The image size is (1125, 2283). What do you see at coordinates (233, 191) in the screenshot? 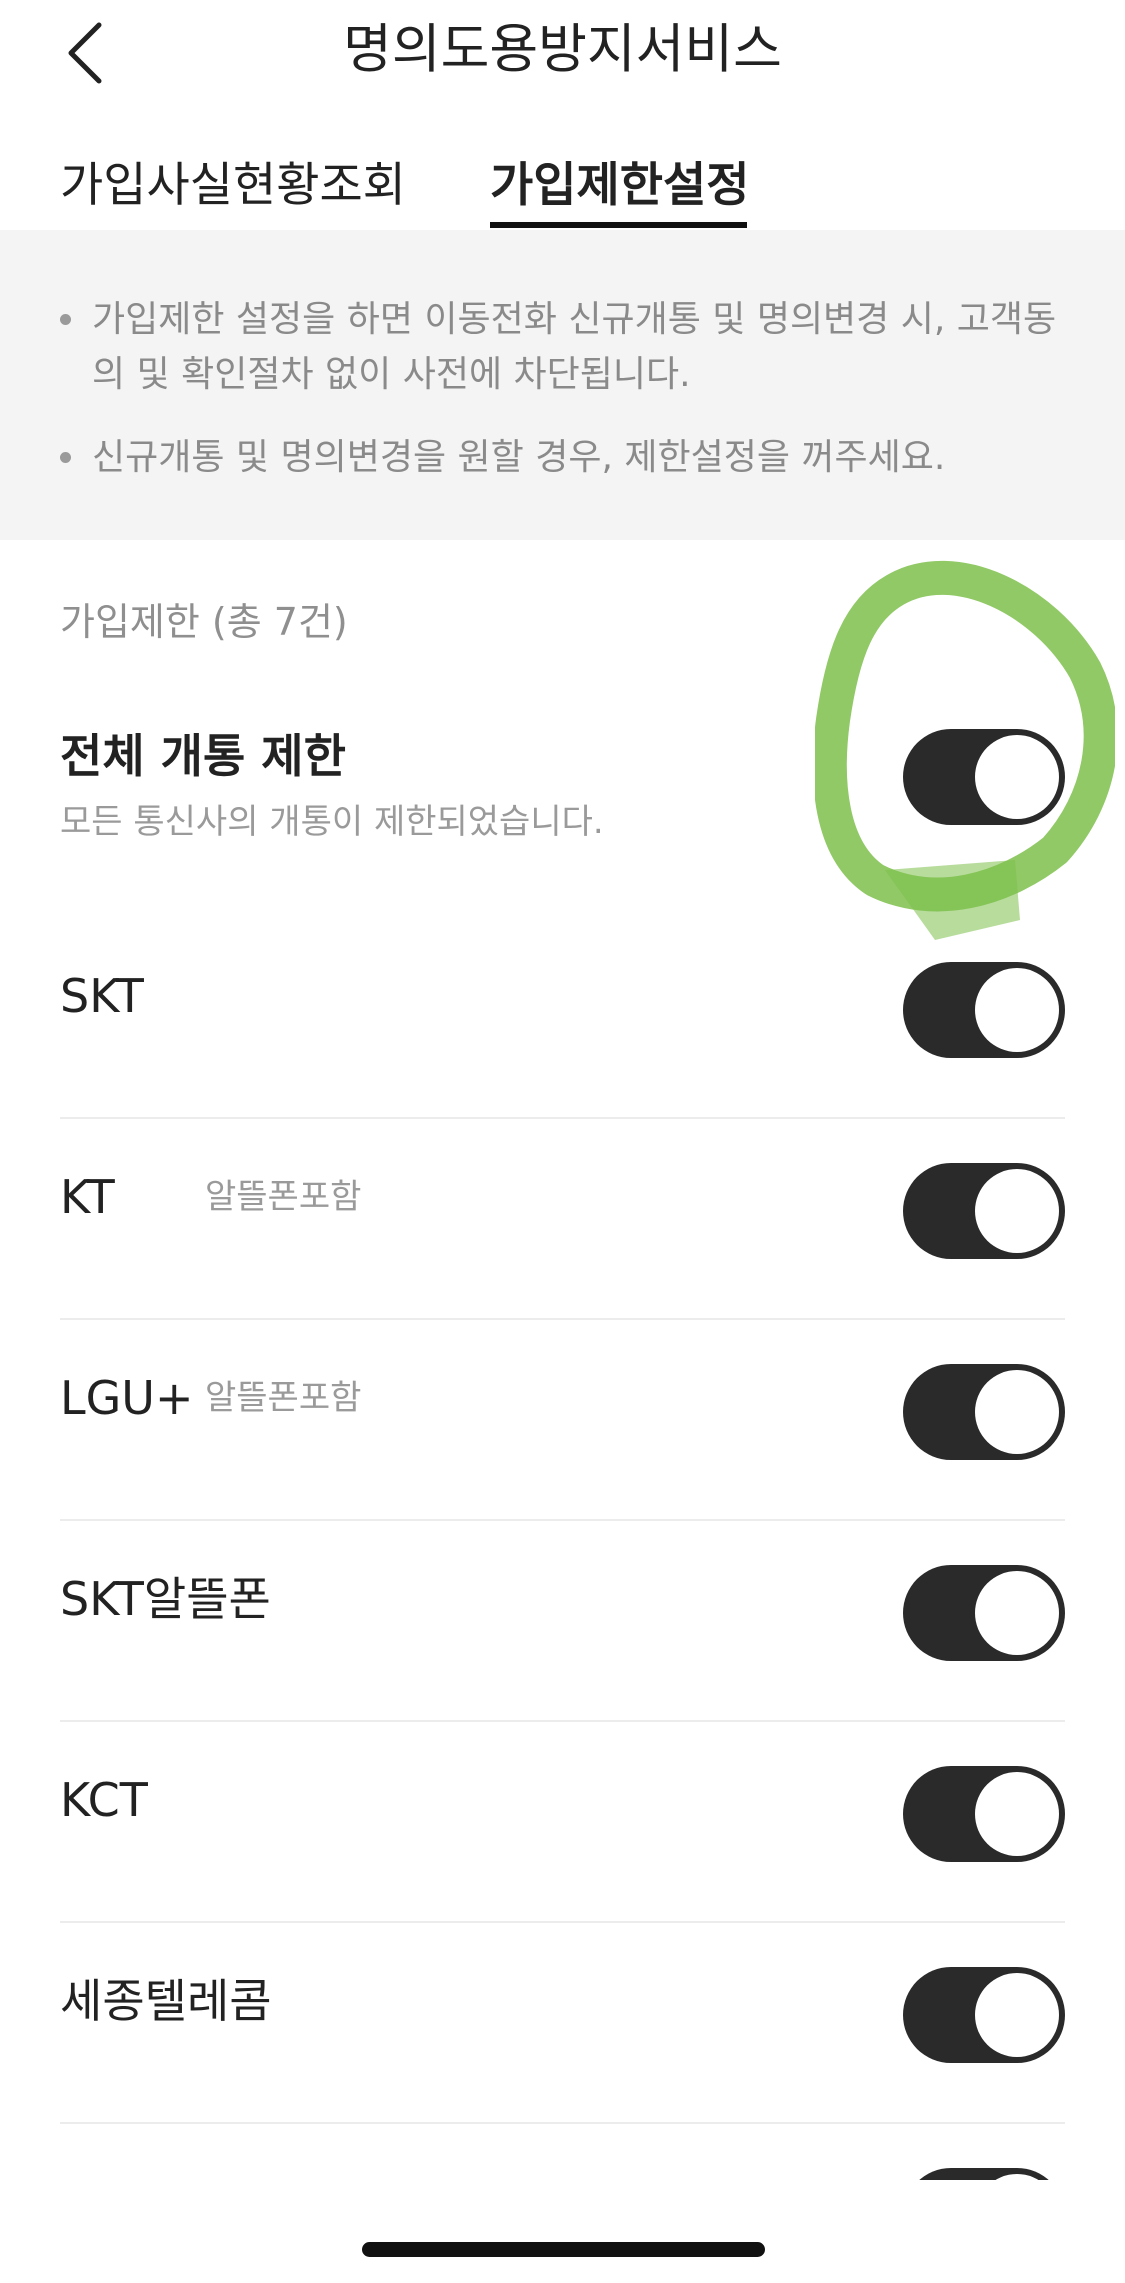
I see `tab-subscription-status: 가입사실현황조회` at bounding box center [233, 191].